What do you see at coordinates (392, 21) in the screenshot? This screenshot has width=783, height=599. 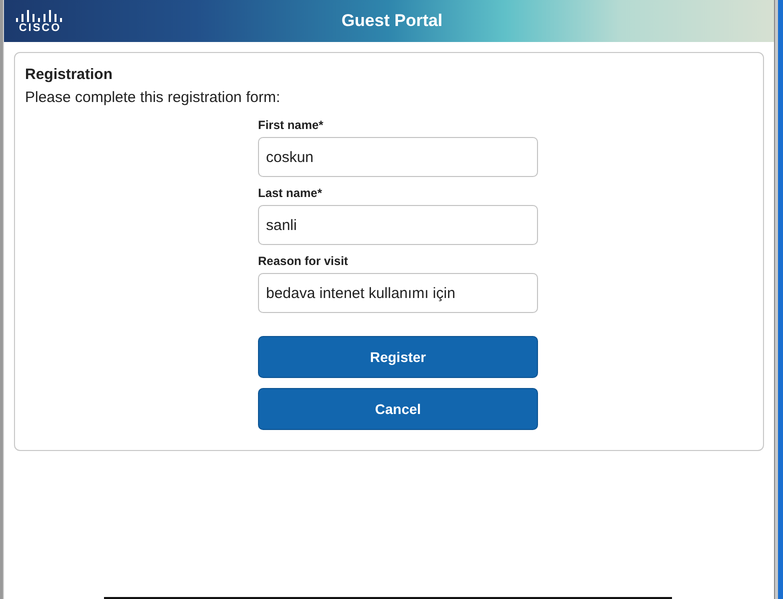 I see `portal-title: Guest Portal` at bounding box center [392, 21].